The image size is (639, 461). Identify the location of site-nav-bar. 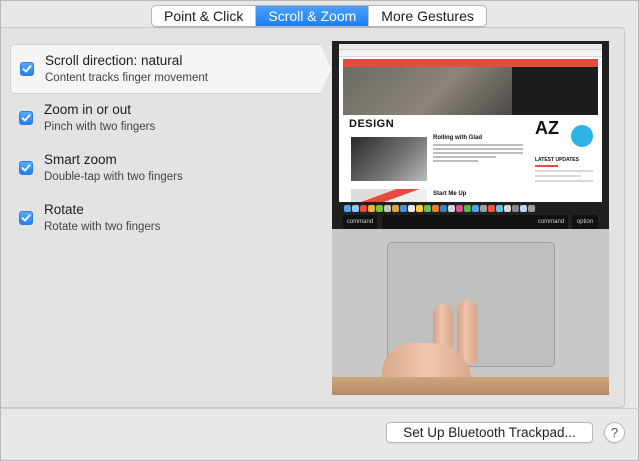
(470, 63).